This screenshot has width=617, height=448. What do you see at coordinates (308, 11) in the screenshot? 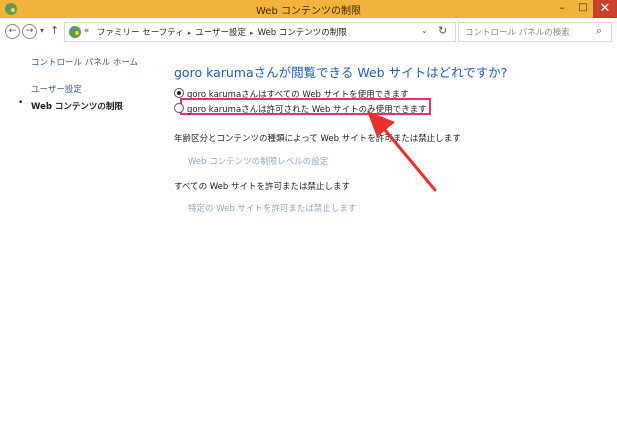
I see `window-title: Web コンテンツの制限` at bounding box center [308, 11].